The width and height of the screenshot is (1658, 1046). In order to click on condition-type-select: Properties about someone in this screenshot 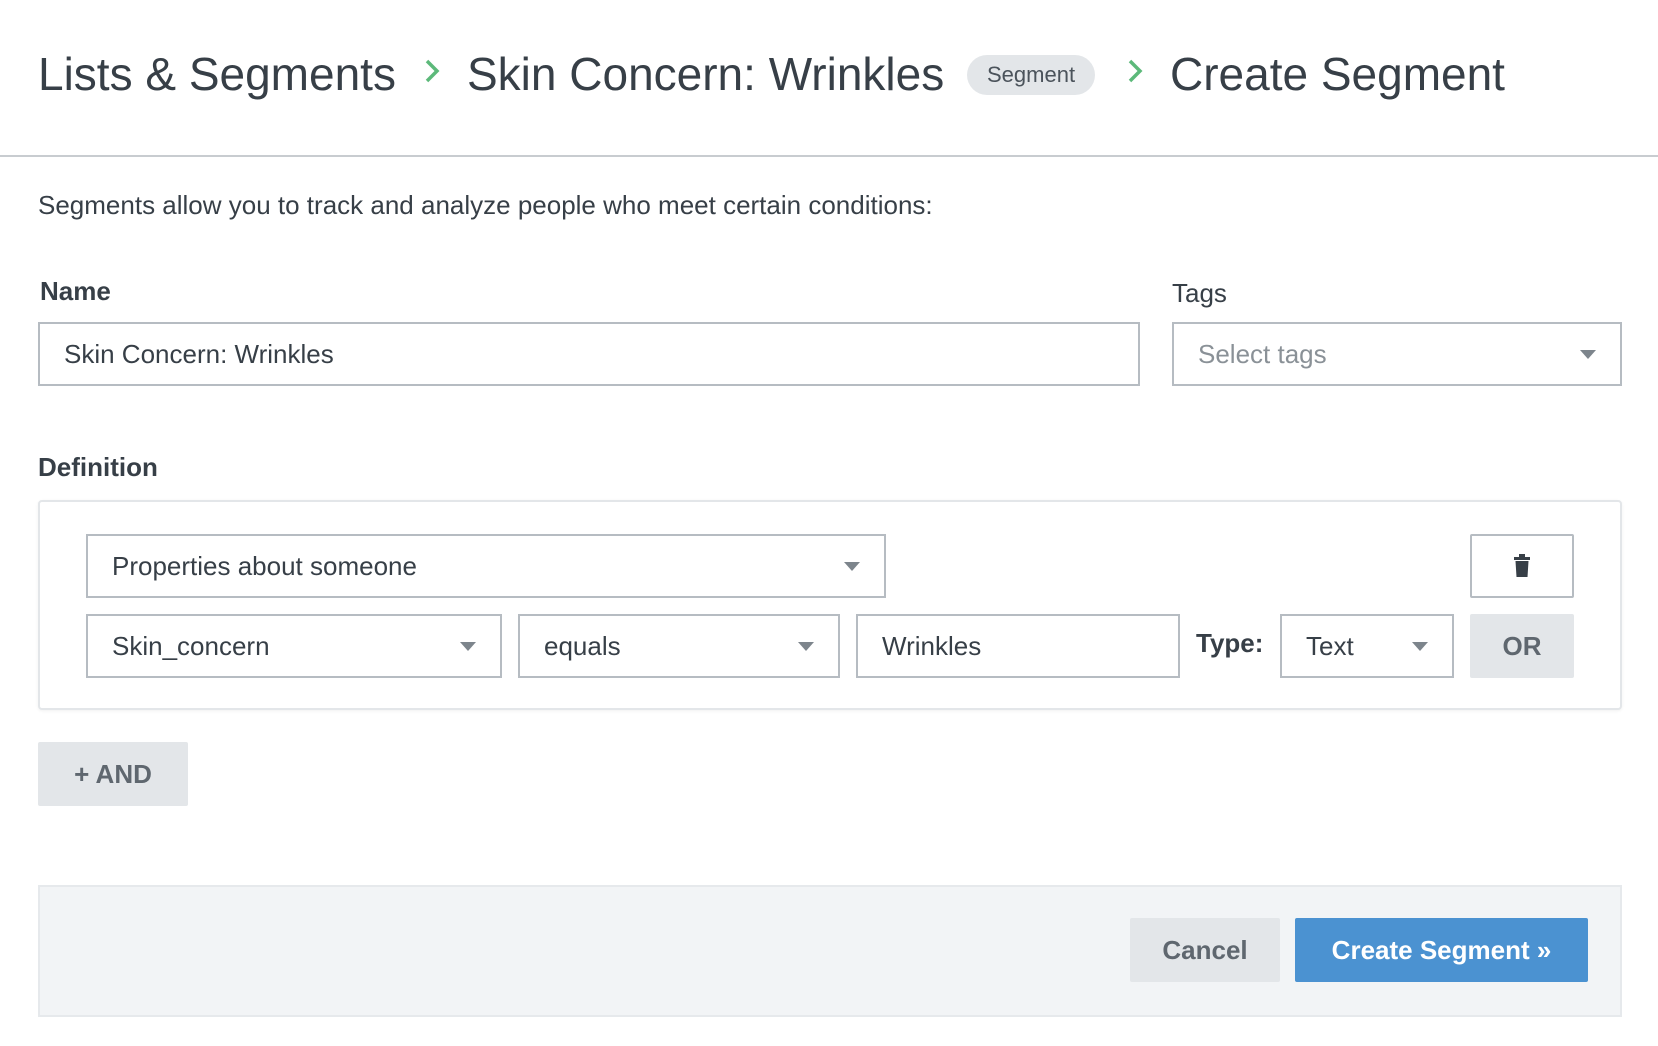, I will do `click(486, 566)`.